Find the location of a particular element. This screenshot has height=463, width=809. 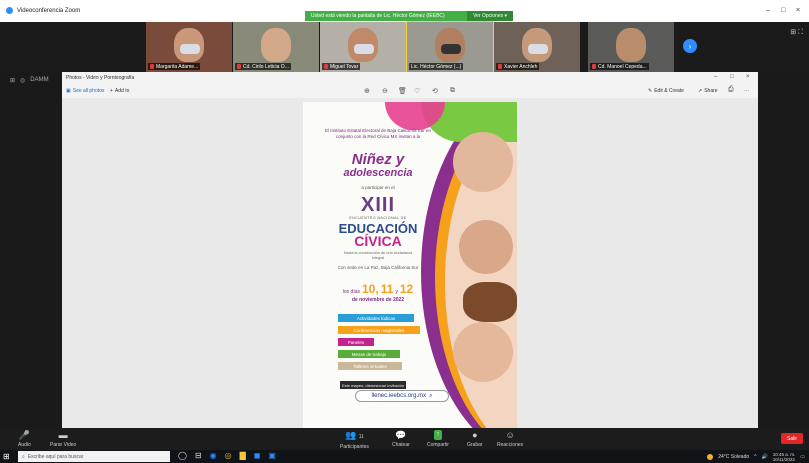

app-title-text: Videoconferencia Zoom is located at coordinates (49, 10).